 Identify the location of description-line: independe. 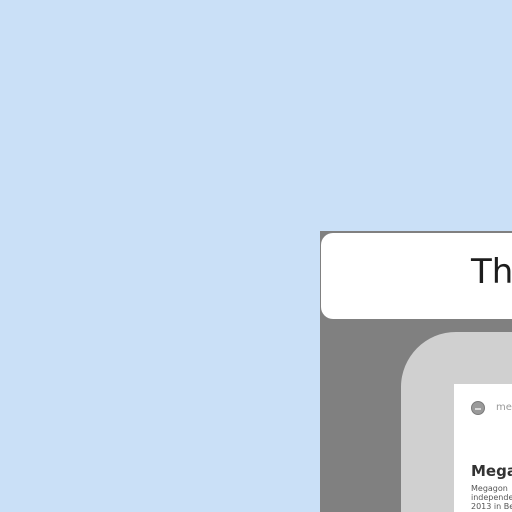
(491, 497).